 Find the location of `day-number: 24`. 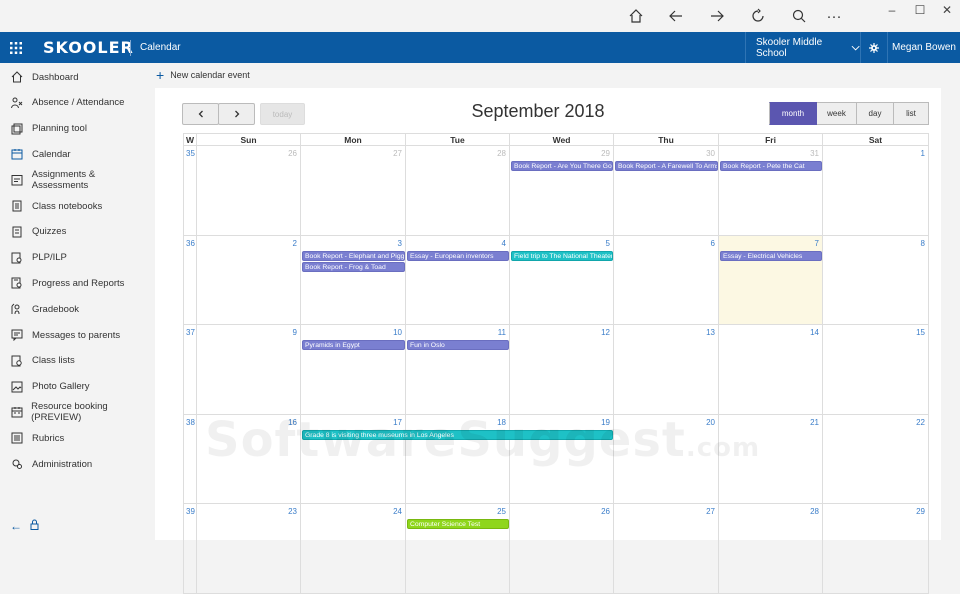

day-number: 24 is located at coordinates (397, 511).